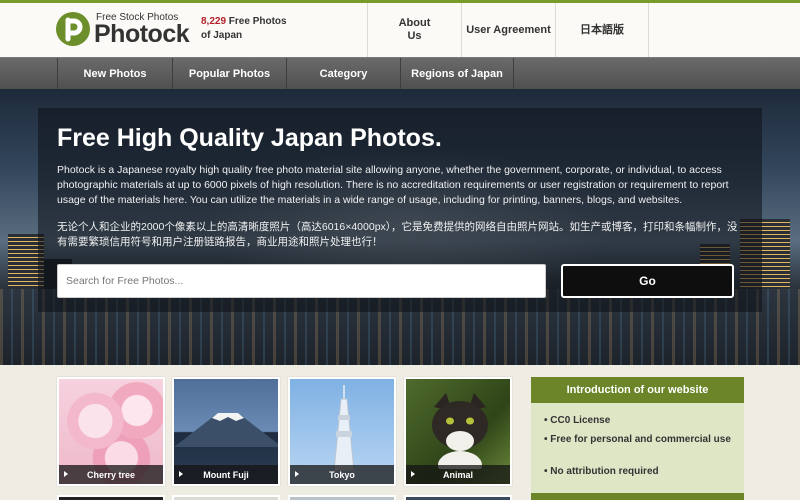 This screenshot has width=800, height=500. What do you see at coordinates (637, 496) in the screenshot?
I see `intro-footer-bar` at bounding box center [637, 496].